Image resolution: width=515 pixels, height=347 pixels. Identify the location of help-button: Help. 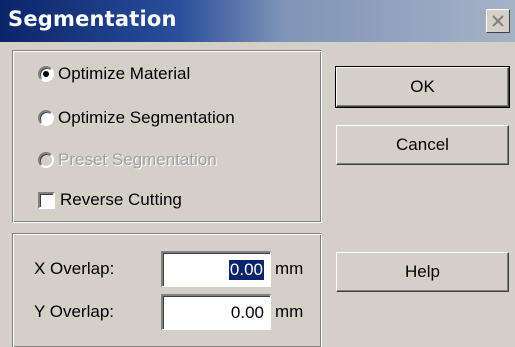
(422, 272).